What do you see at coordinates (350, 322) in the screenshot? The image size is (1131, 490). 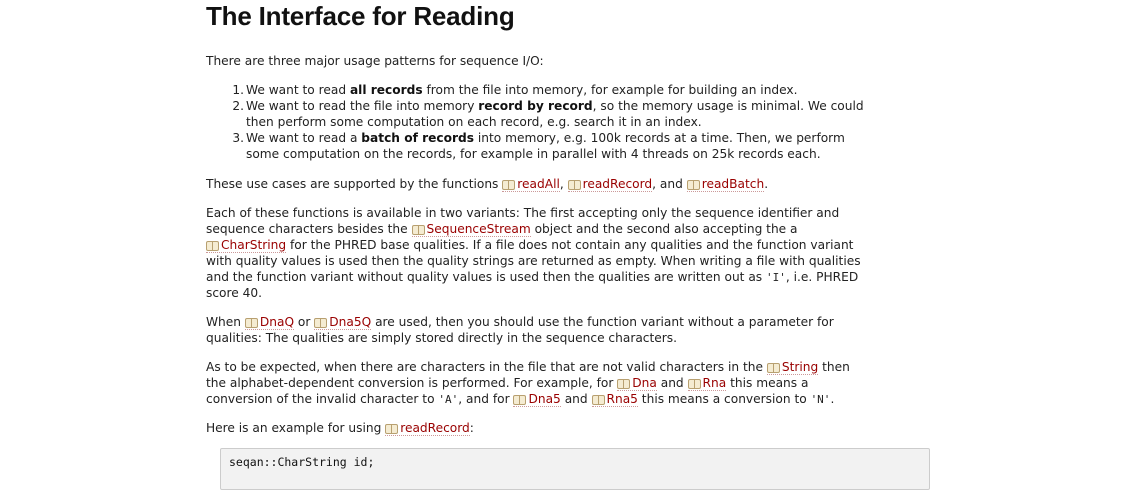 I see `link-label: Dna5Q` at bounding box center [350, 322].